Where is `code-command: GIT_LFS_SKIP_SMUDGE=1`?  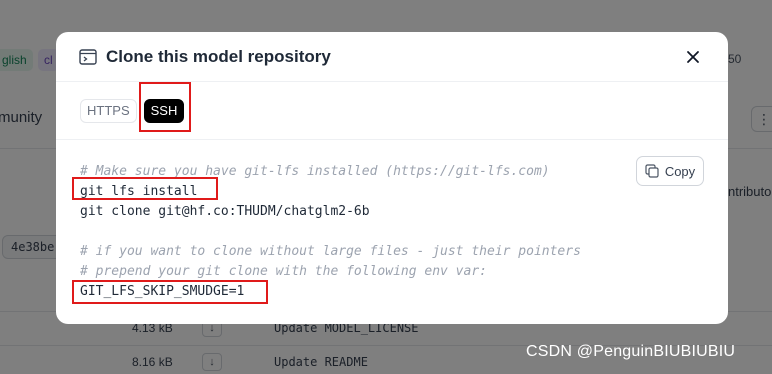 code-command: GIT_LFS_SKIP_SMUDGE=1 is located at coordinates (162, 291).